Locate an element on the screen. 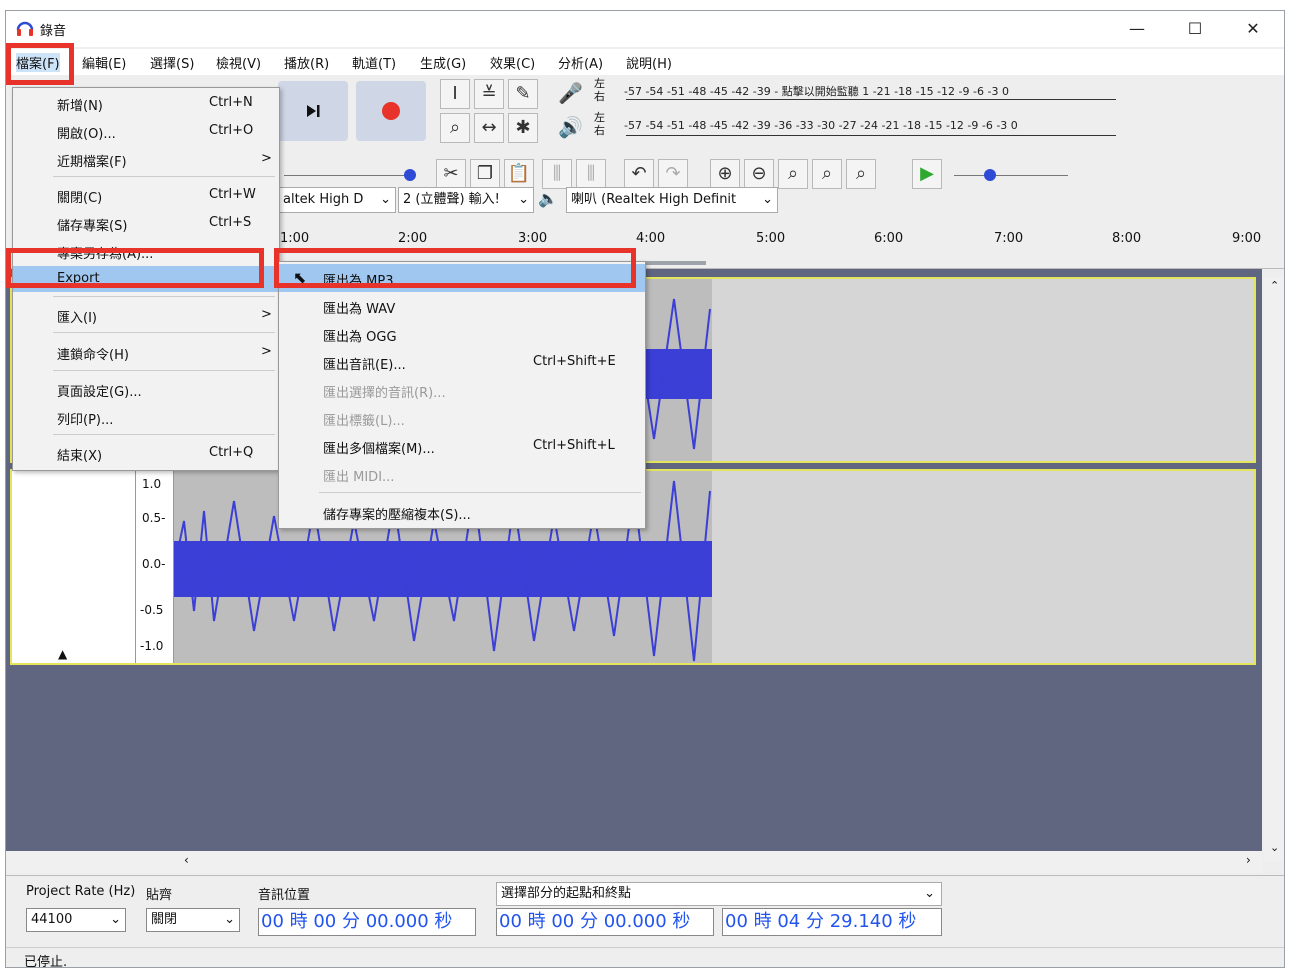 Image resolution: width=1298 pixels, height=978 pixels. playback-speed-thumb is located at coordinates (990, 175).